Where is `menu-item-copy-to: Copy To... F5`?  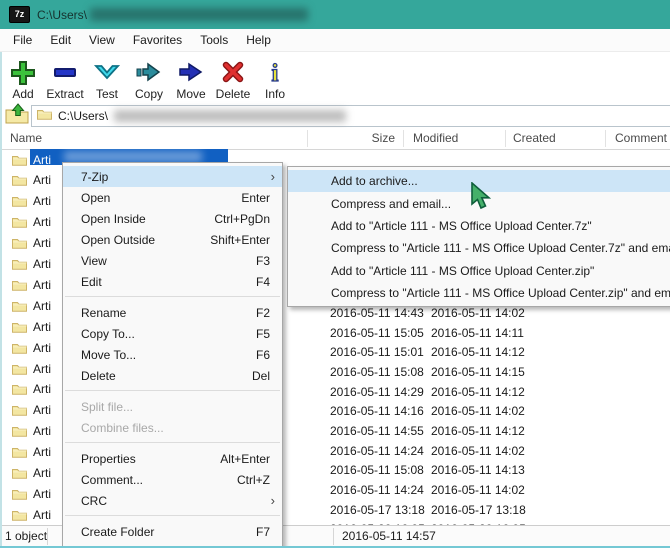 menu-item-copy-to: Copy To... F5 is located at coordinates (172, 333).